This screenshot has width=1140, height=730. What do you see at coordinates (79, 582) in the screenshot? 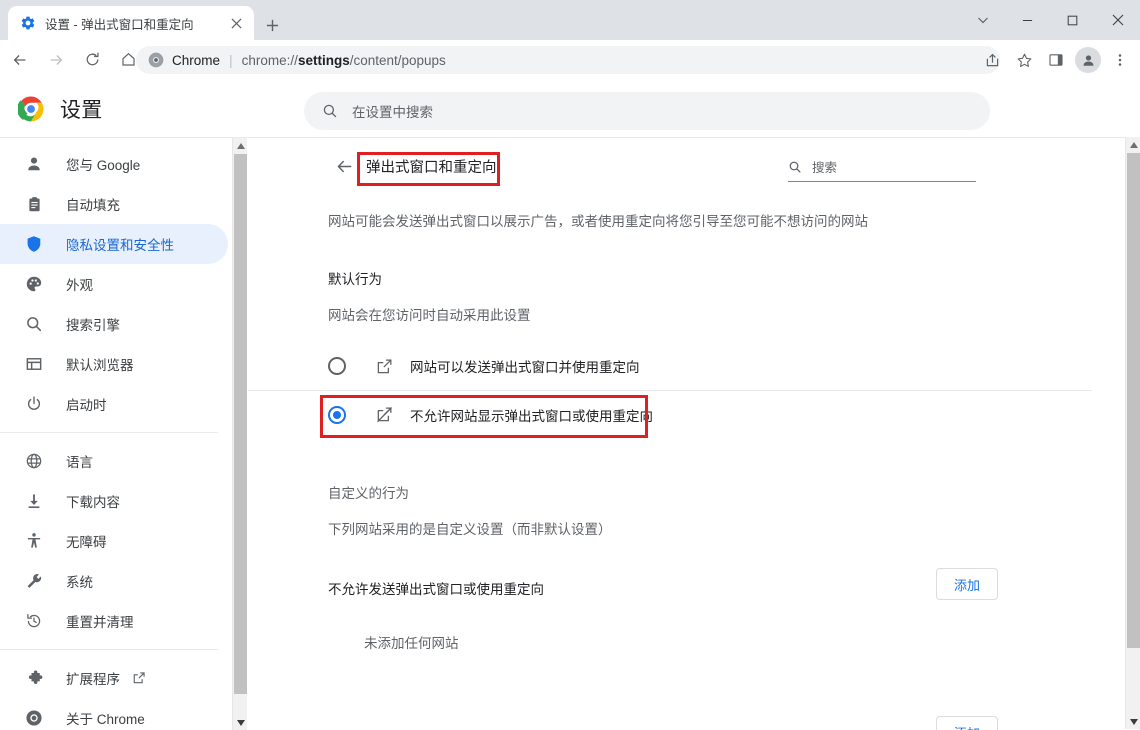
I see `sidebar-item-label: 系统` at bounding box center [79, 582].